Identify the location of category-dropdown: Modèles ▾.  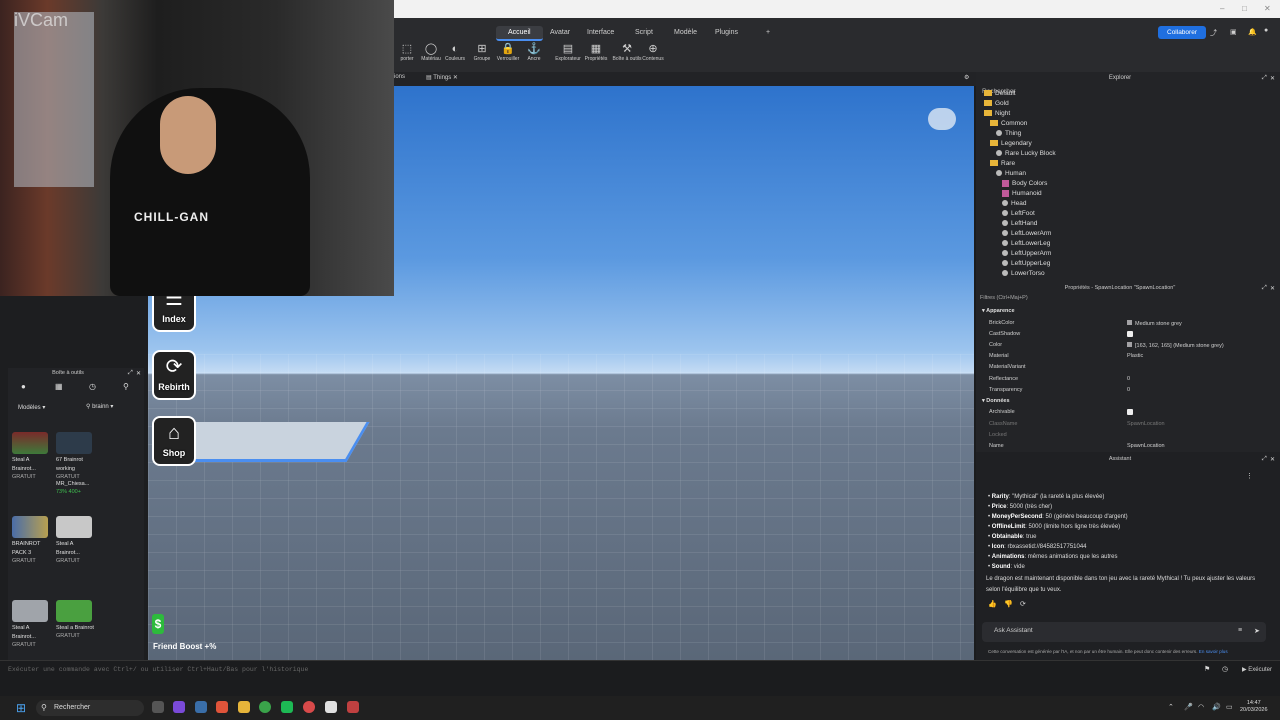
(31, 407).